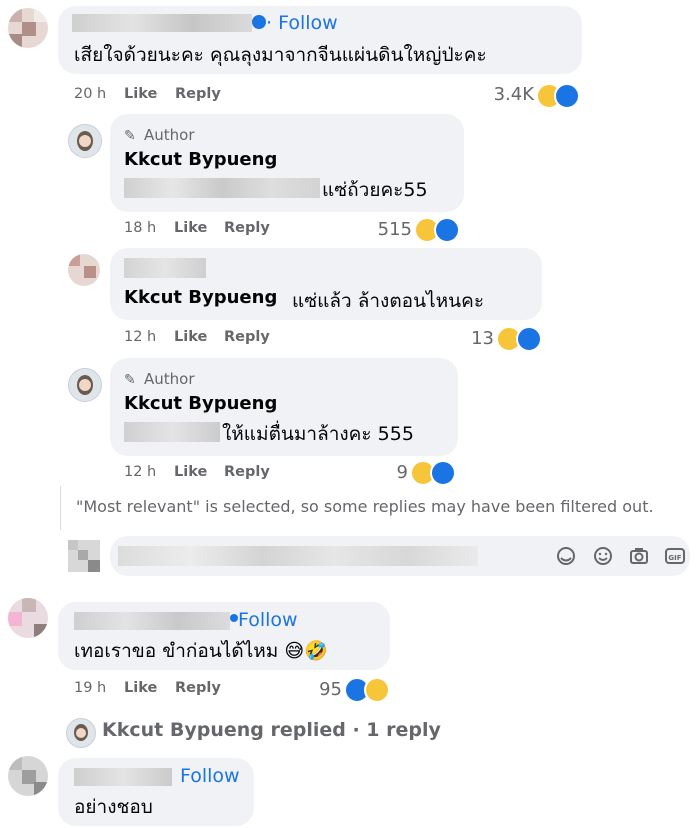 This screenshot has height=828, width=700. Describe the element at coordinates (375, 190) in the screenshot. I see `reply-text: แซ่ถ้วยคะ55` at that location.